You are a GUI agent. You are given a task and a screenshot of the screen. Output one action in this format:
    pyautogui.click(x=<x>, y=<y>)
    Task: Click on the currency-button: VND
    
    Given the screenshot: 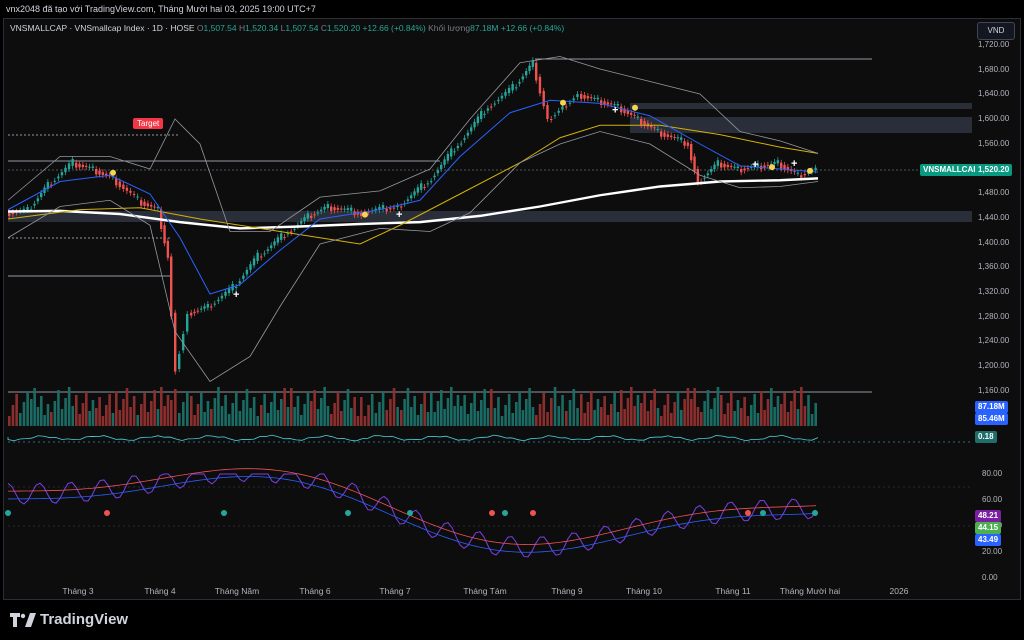 What is the action you would take?
    pyautogui.click(x=996, y=31)
    